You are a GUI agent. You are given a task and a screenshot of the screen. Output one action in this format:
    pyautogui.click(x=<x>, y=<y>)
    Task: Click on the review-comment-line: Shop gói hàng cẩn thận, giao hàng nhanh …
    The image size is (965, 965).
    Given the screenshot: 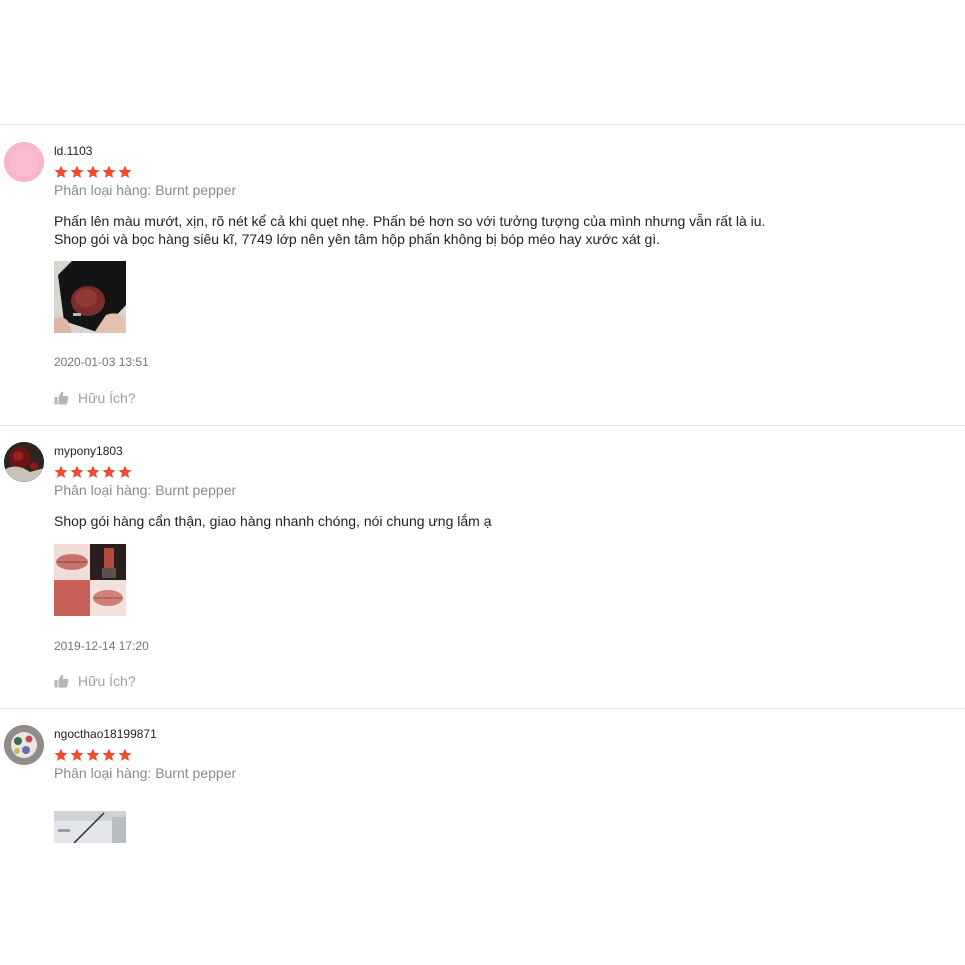 What is the action you would take?
    pyautogui.click(x=273, y=521)
    